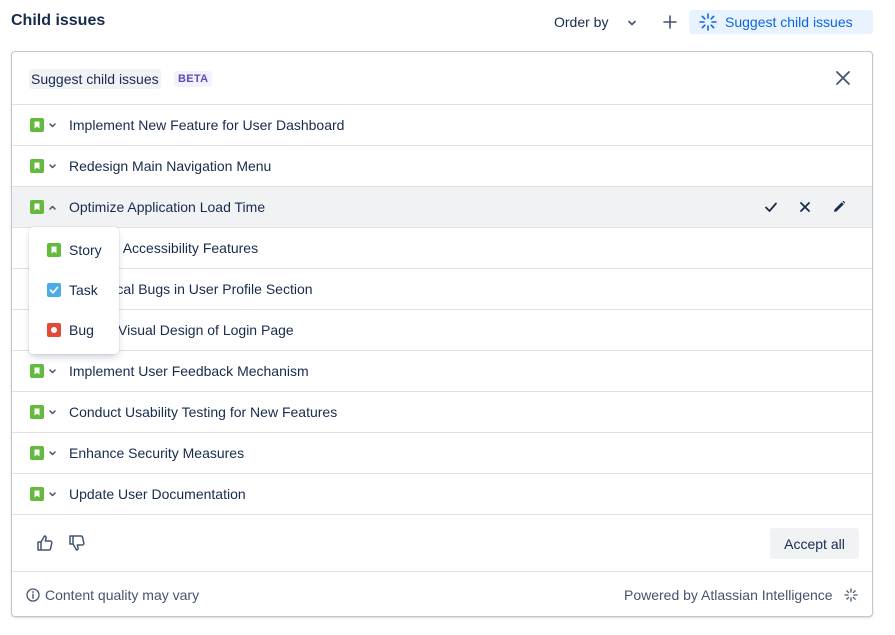  Describe the element at coordinates (442, 248) in the screenshot. I see `suggested-issue-row: Improve Accessibility Features` at that location.